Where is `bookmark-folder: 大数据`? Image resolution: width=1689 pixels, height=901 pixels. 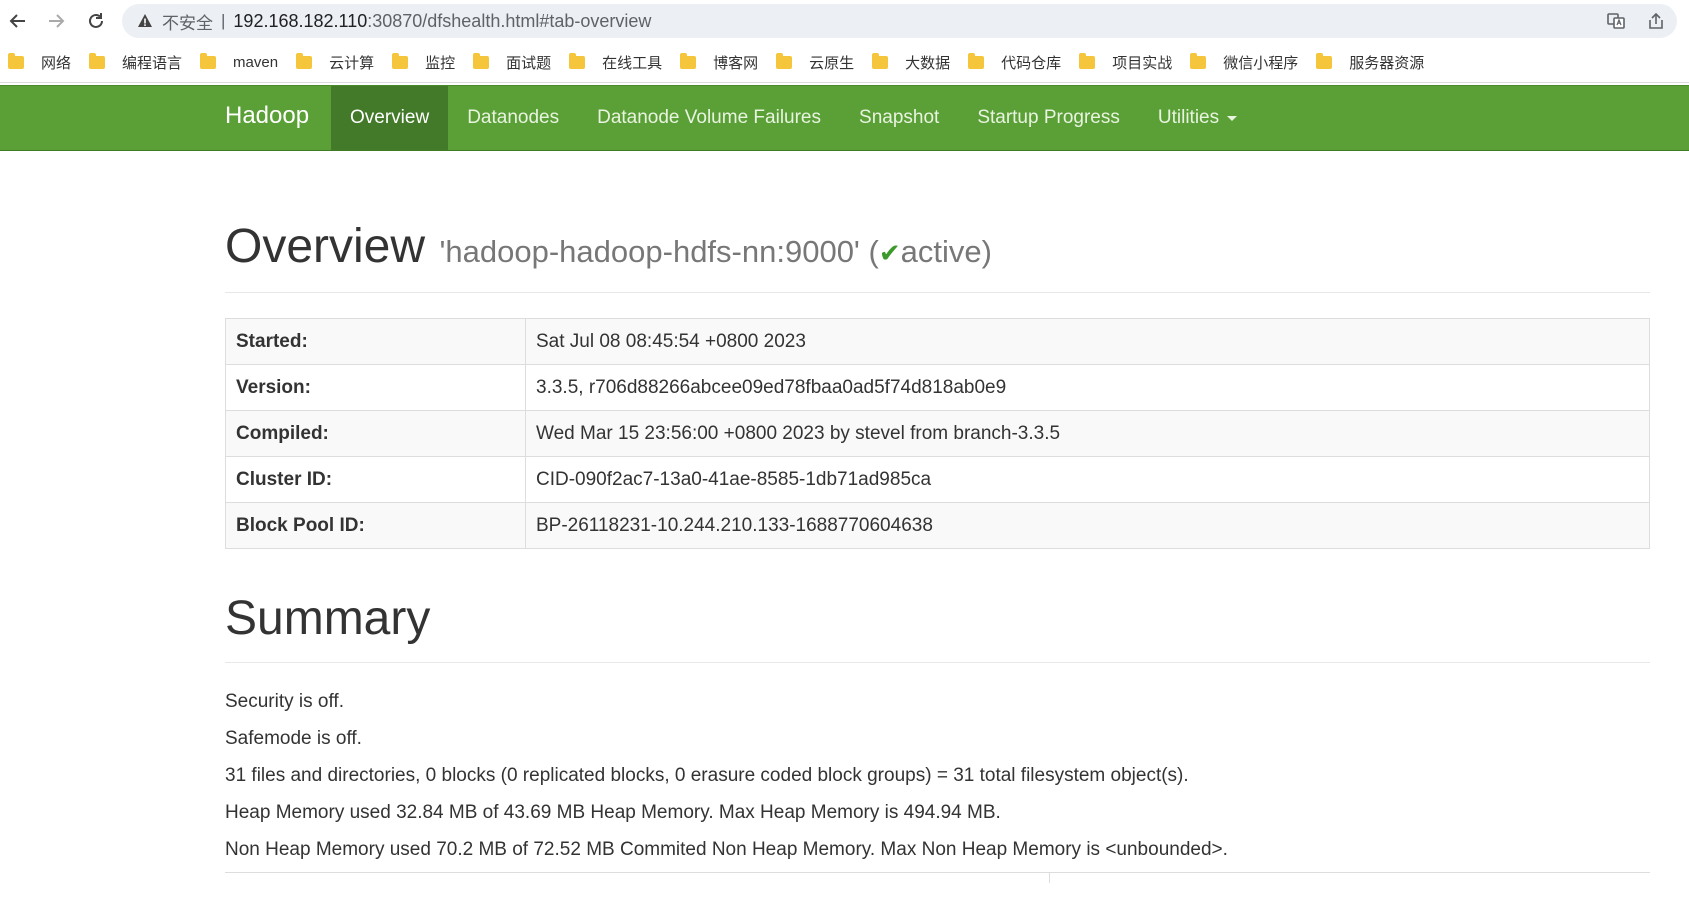
bookmark-folder: 大数据 is located at coordinates (912, 62).